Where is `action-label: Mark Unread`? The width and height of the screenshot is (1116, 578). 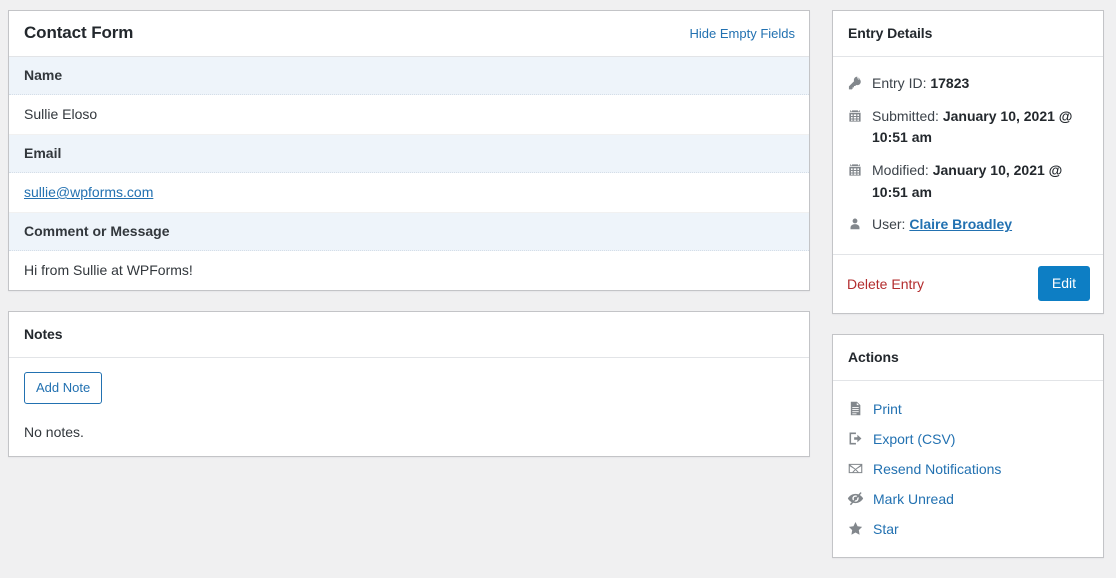 action-label: Mark Unread is located at coordinates (913, 499).